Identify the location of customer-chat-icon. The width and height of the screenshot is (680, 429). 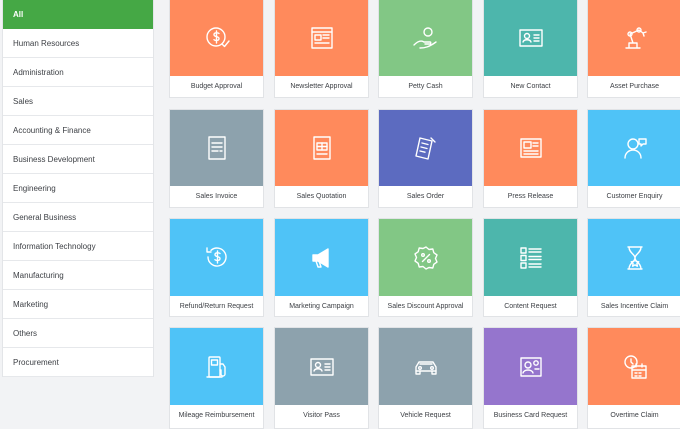
(635, 148).